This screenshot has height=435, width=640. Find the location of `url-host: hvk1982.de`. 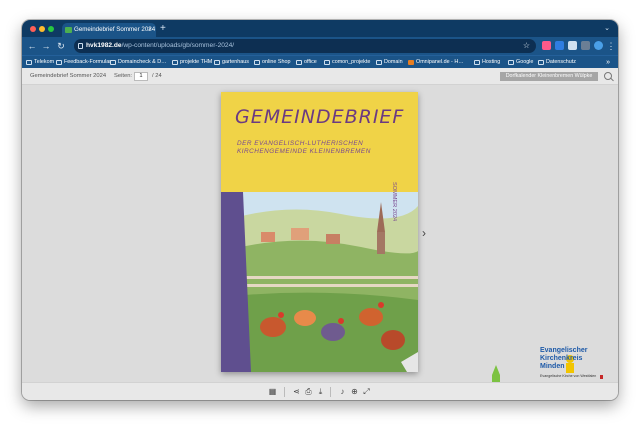

url-host: hvk1982.de is located at coordinates (104, 45).